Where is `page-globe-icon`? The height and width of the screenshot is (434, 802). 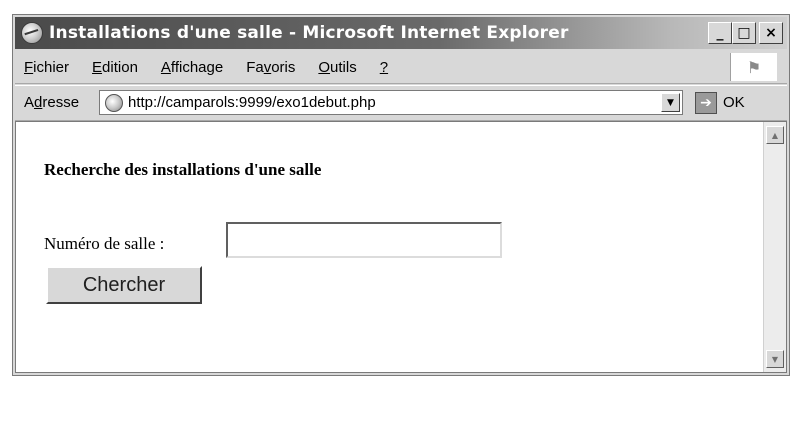
page-globe-icon is located at coordinates (114, 102).